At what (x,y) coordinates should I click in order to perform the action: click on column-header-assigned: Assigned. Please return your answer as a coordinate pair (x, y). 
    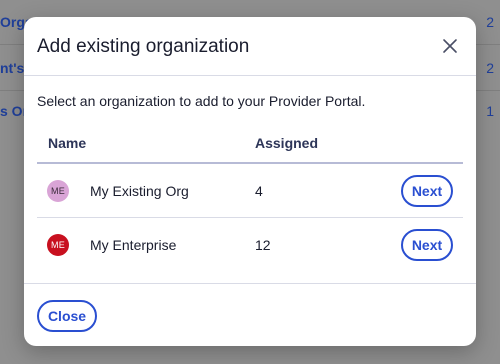
    Looking at the image, I should click on (287, 143).